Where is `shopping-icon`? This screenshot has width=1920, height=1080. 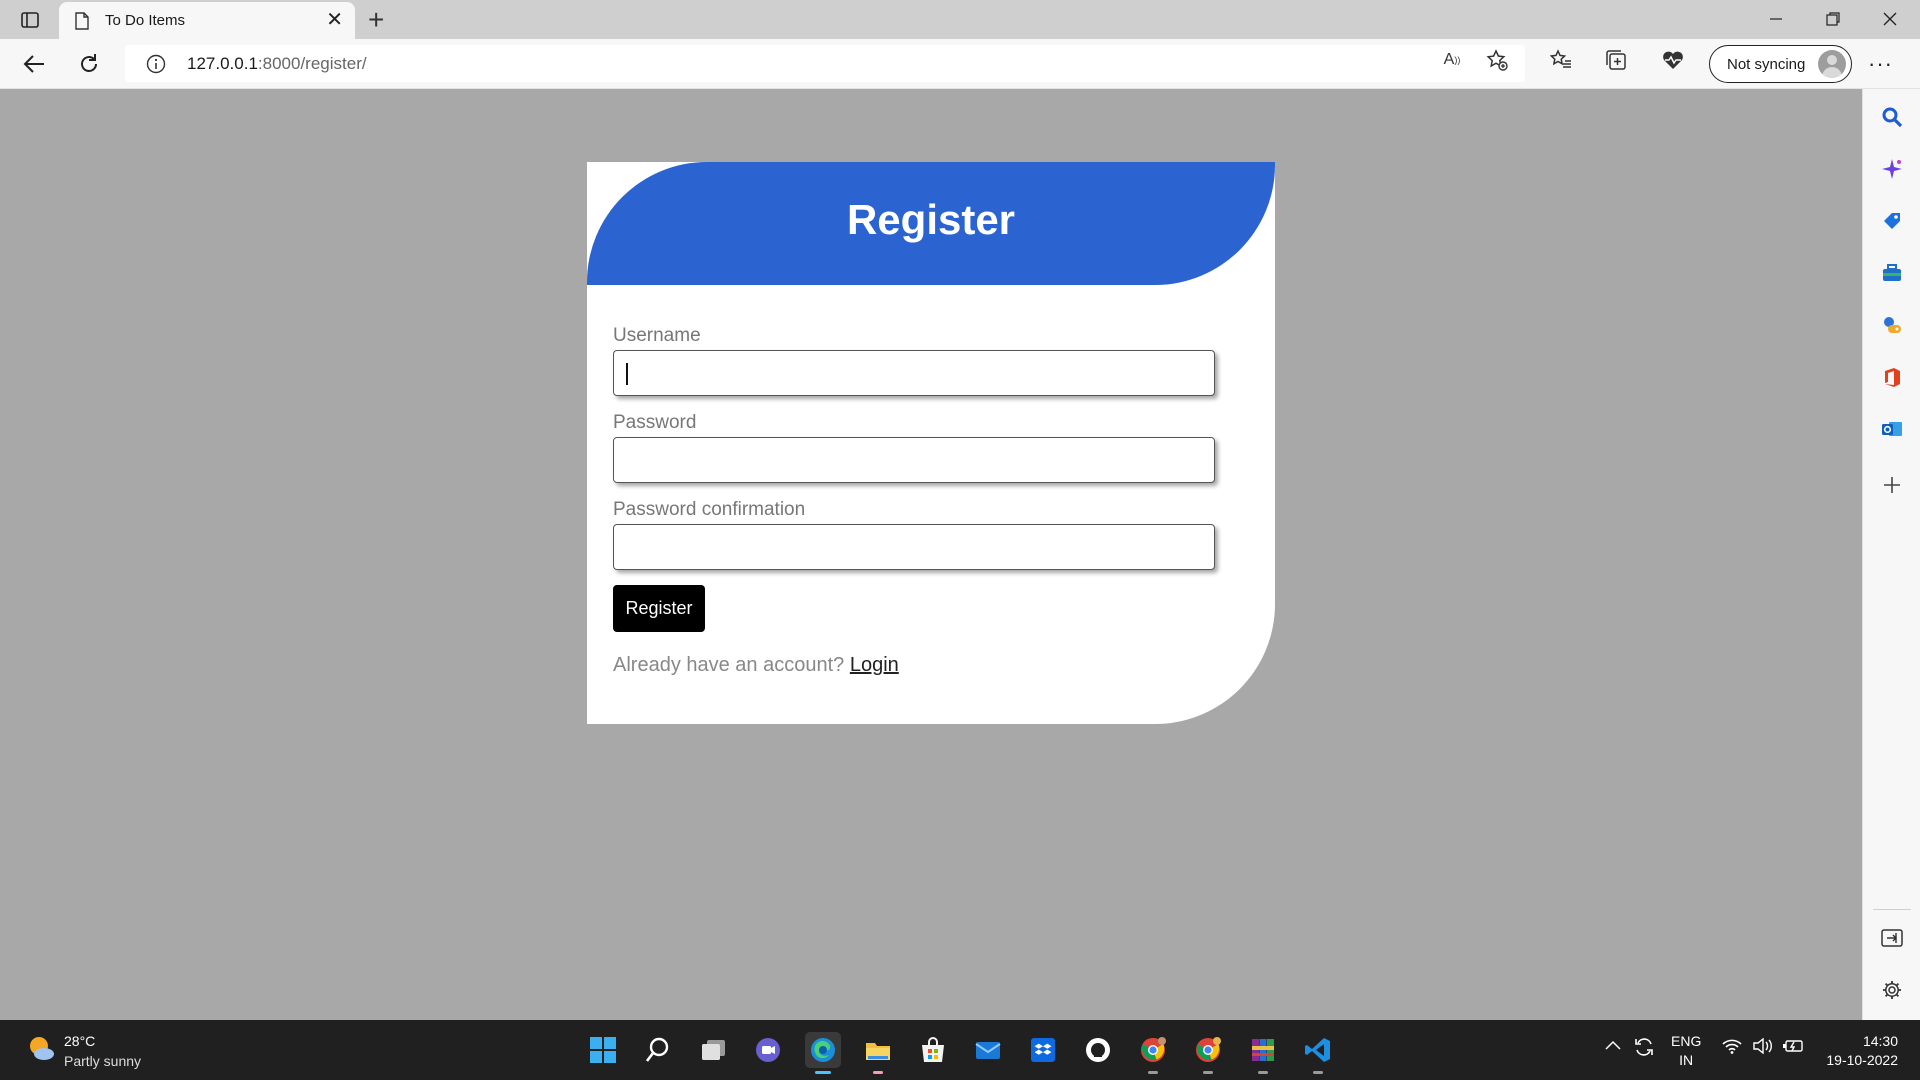
shopping-icon is located at coordinates (1892, 221).